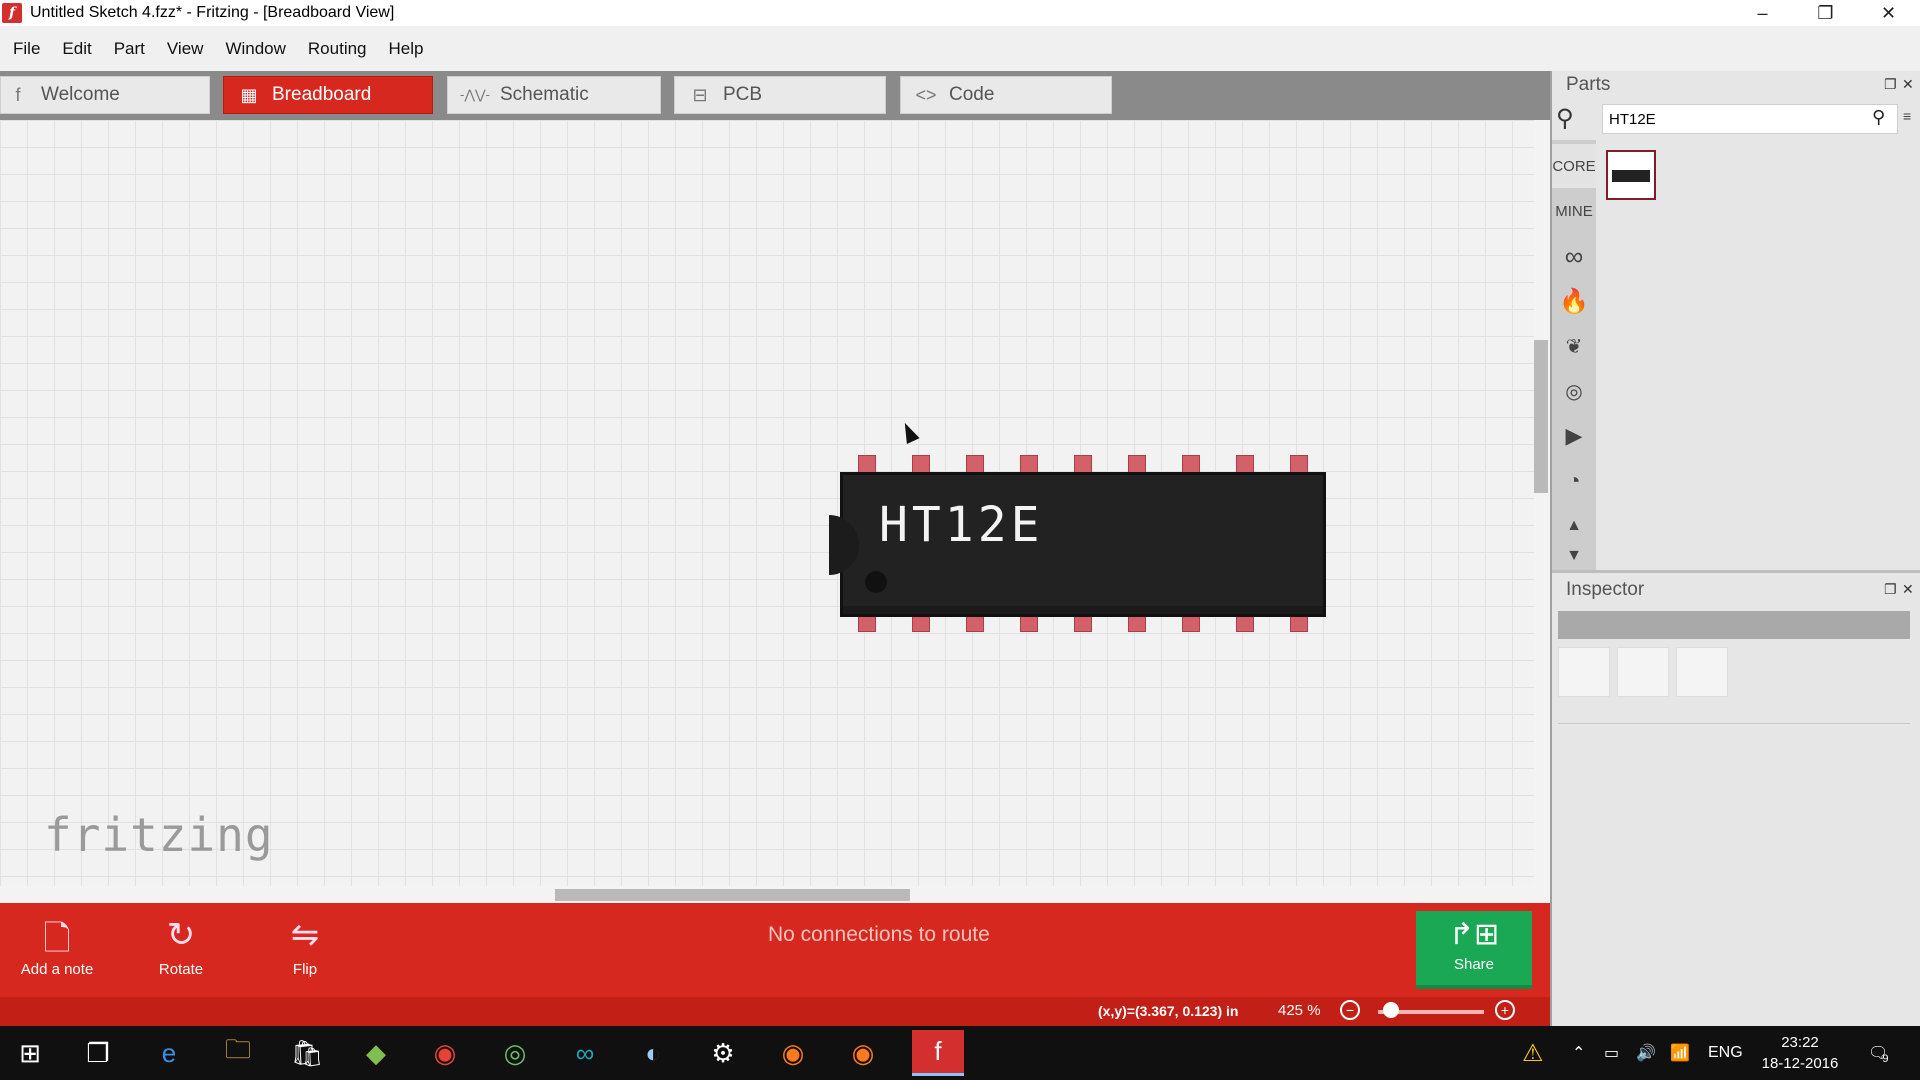 This screenshot has height=1080, width=1920. What do you see at coordinates (1888, 13) in the screenshot?
I see `close-button: ✕` at bounding box center [1888, 13].